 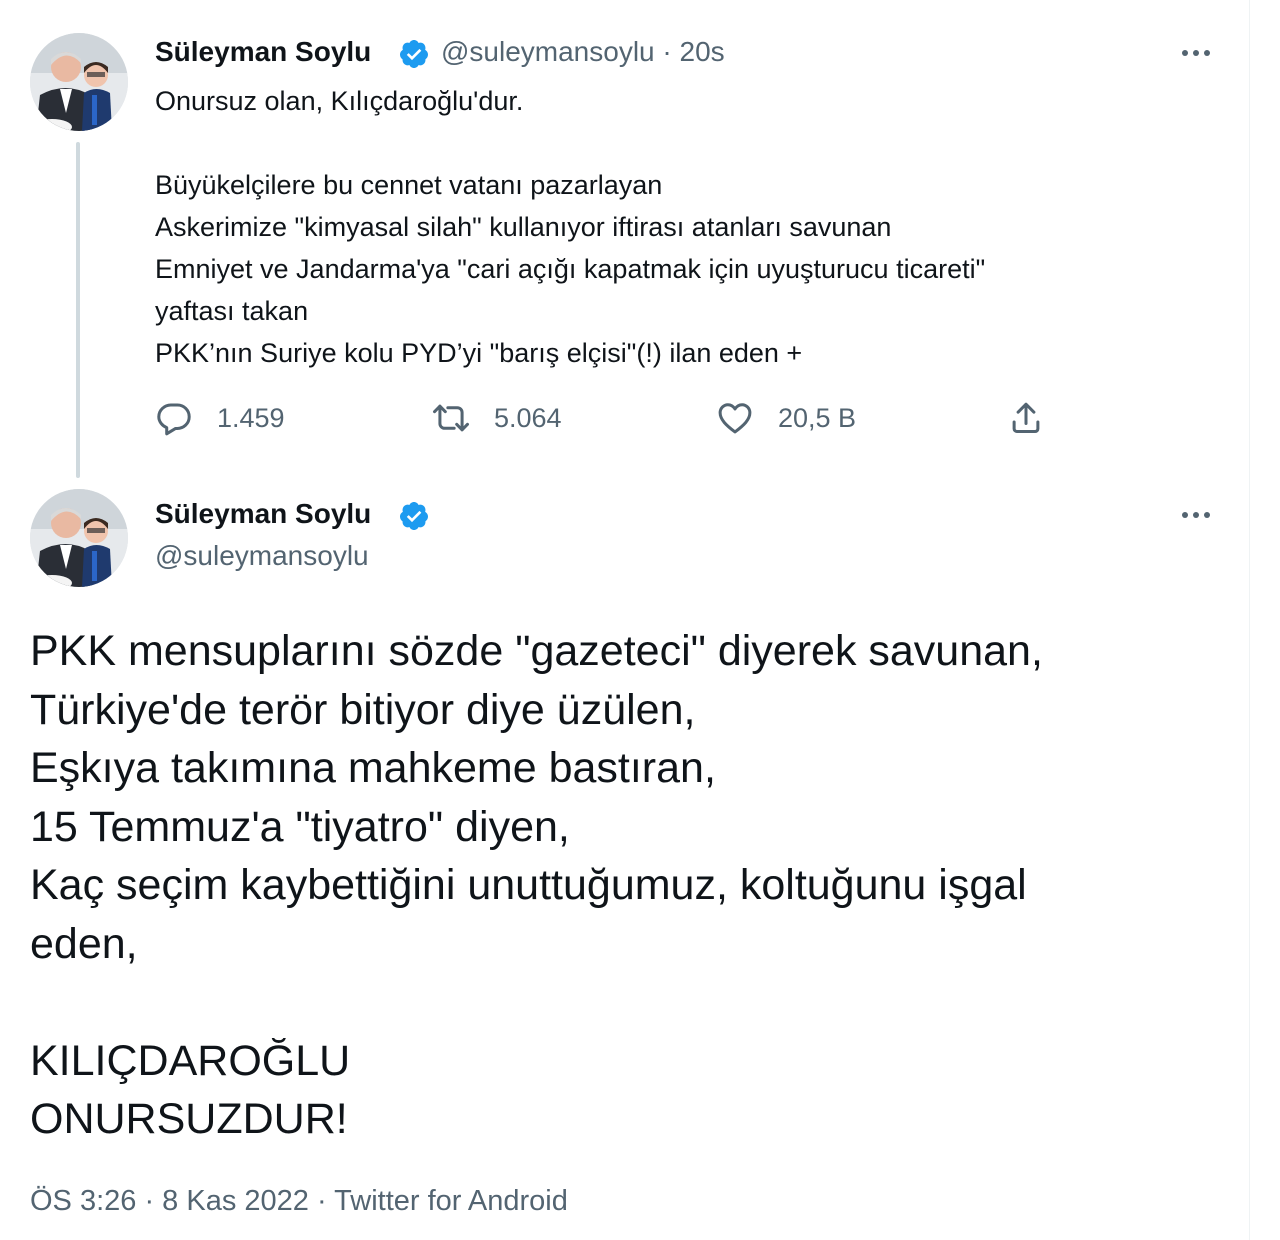 I want to click on like-count: 20,5 B, so click(x=817, y=417).